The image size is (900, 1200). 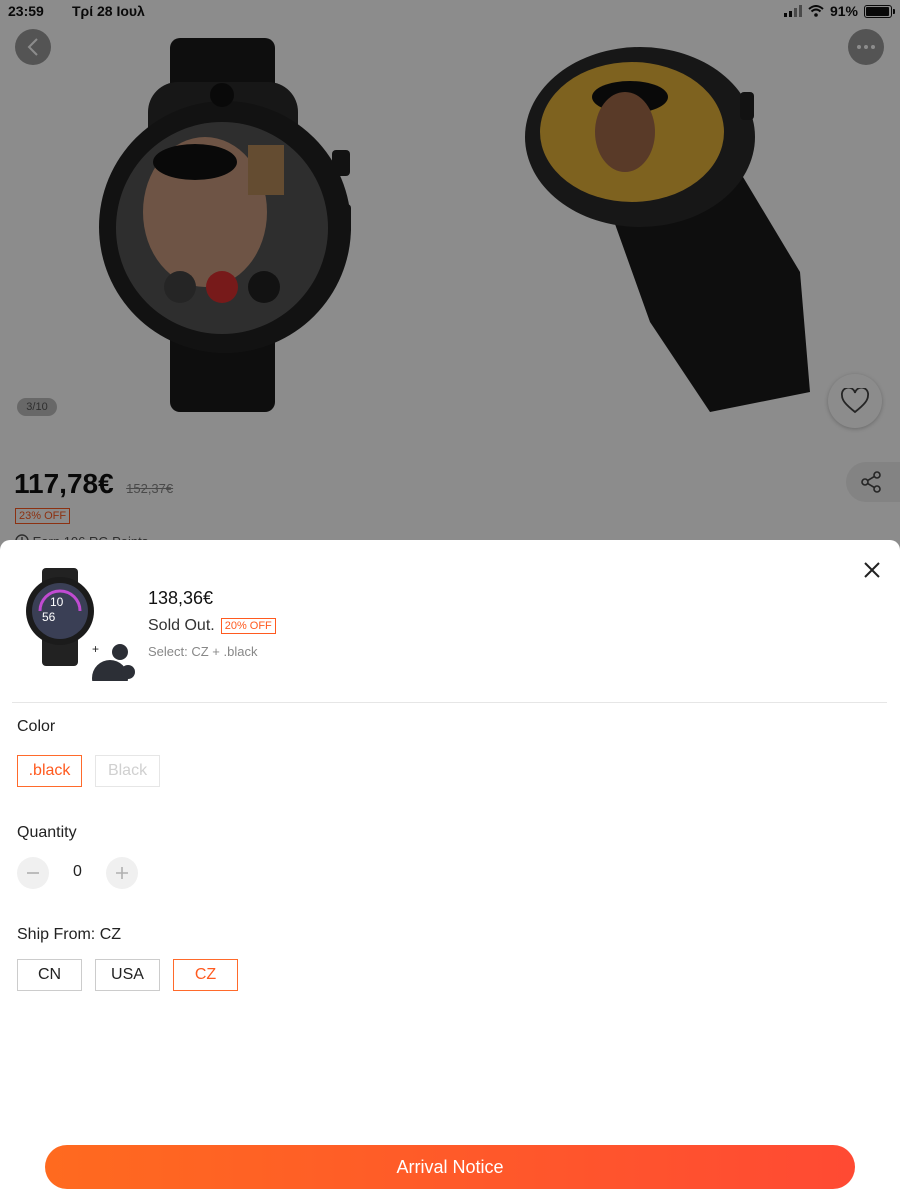 I want to click on quantity-increase-button, so click(x=122, y=873).